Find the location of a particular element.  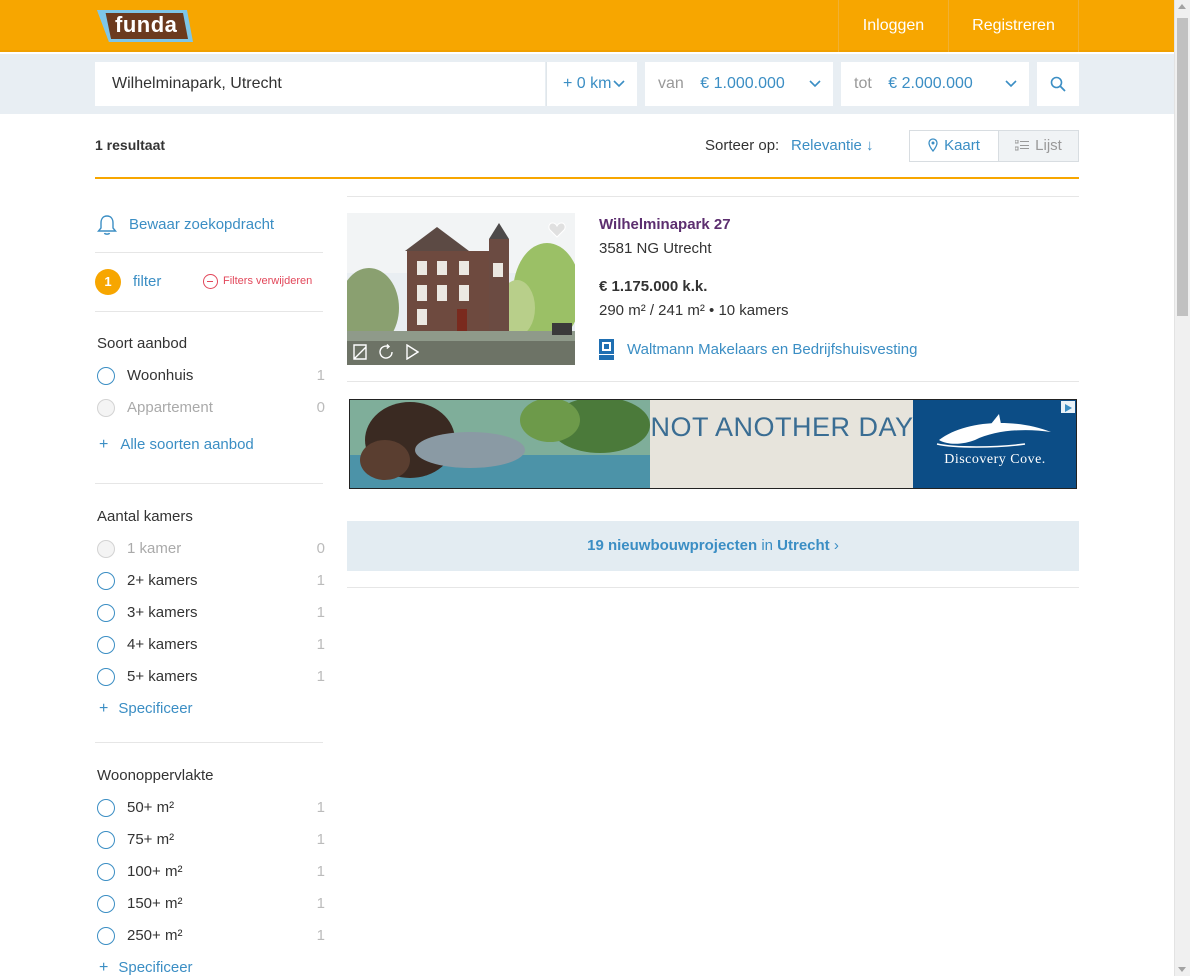

register-button: Registreren is located at coordinates (1013, 26).